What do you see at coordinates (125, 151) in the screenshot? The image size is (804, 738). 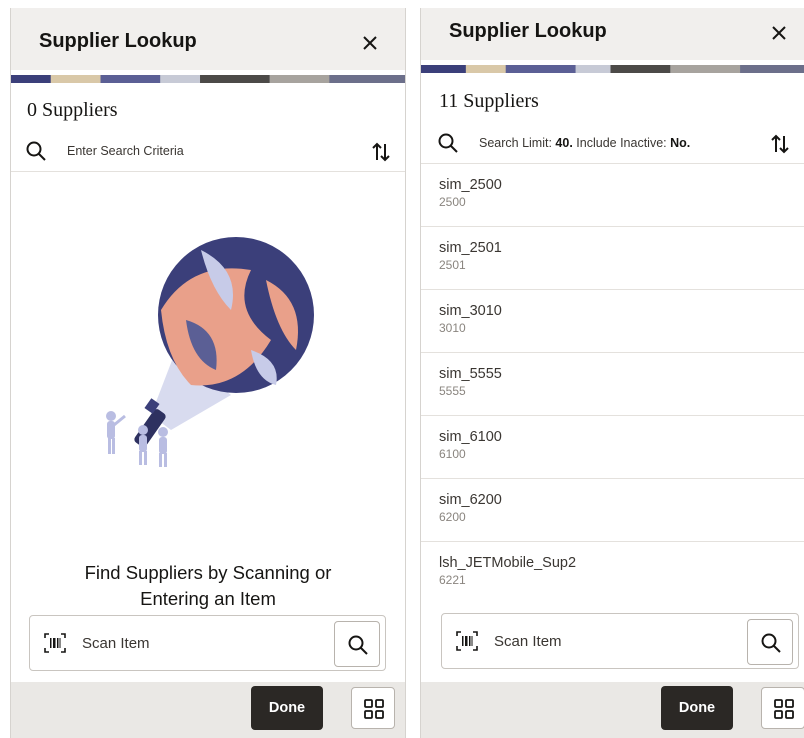 I see `search-input: Enter Search Criteria` at bounding box center [125, 151].